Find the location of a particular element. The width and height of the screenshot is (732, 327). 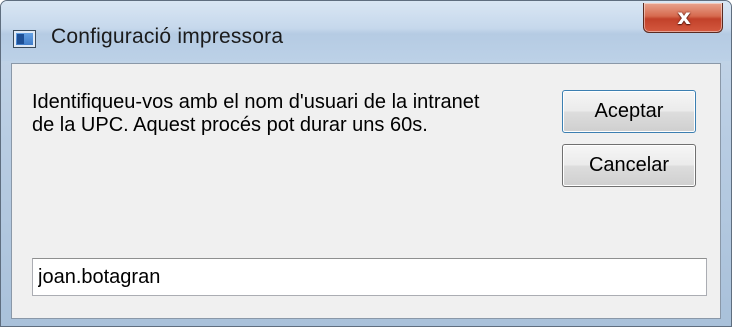

close-icon: x is located at coordinates (684, 17).